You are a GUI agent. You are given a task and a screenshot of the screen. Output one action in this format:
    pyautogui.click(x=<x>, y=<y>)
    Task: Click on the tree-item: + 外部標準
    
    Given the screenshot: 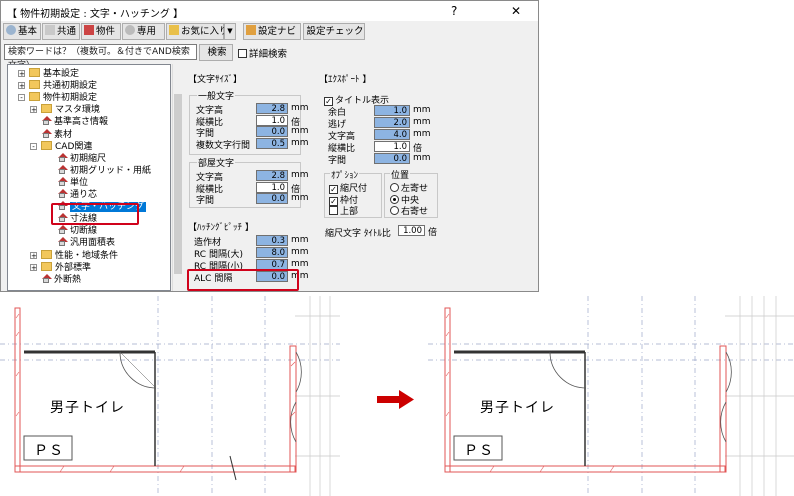 What is the action you would take?
    pyautogui.click(x=60, y=268)
    